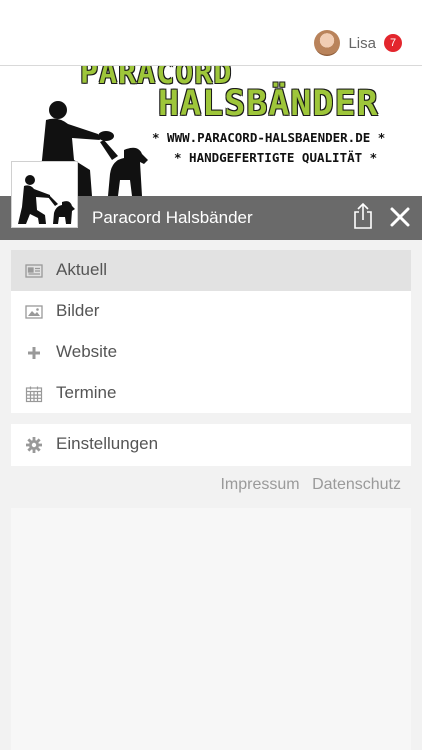 Image resolution: width=422 pixels, height=750 pixels. I want to click on user-menu: Lisa 7, so click(358, 43).